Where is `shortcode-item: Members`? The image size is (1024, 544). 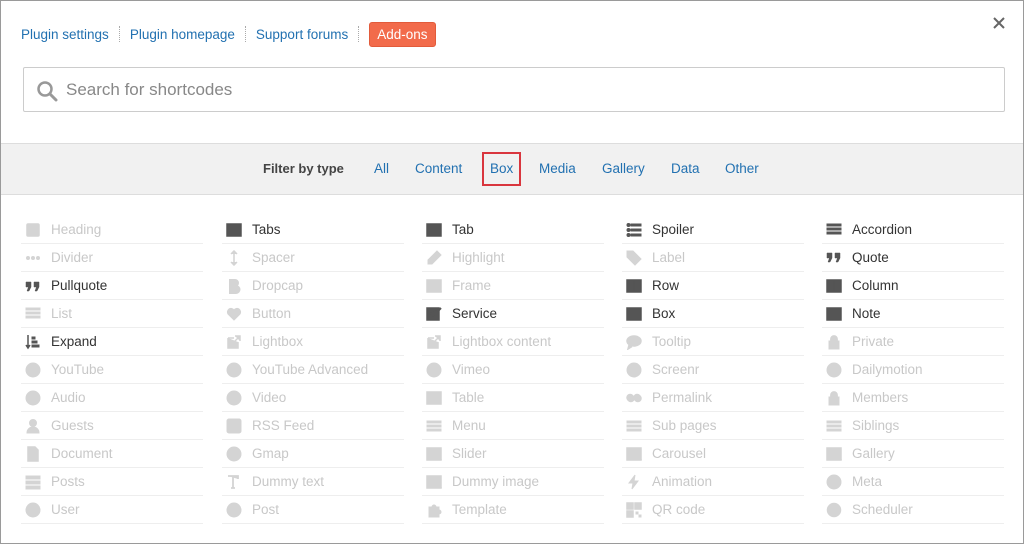
shortcode-item: Members is located at coordinates (913, 398).